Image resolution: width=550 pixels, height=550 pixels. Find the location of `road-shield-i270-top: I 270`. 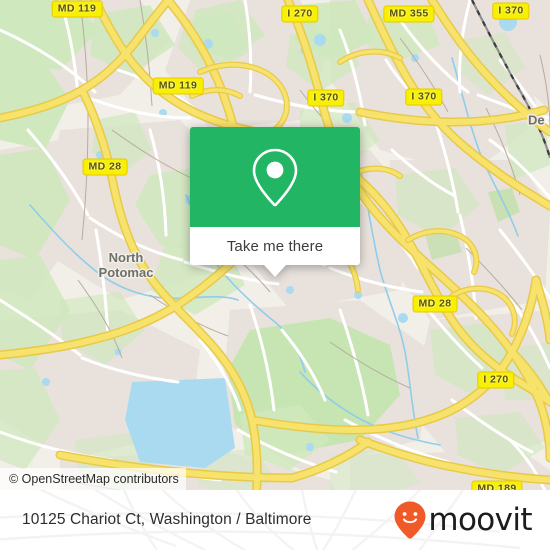

road-shield-i270-top: I 270 is located at coordinates (300, 14).